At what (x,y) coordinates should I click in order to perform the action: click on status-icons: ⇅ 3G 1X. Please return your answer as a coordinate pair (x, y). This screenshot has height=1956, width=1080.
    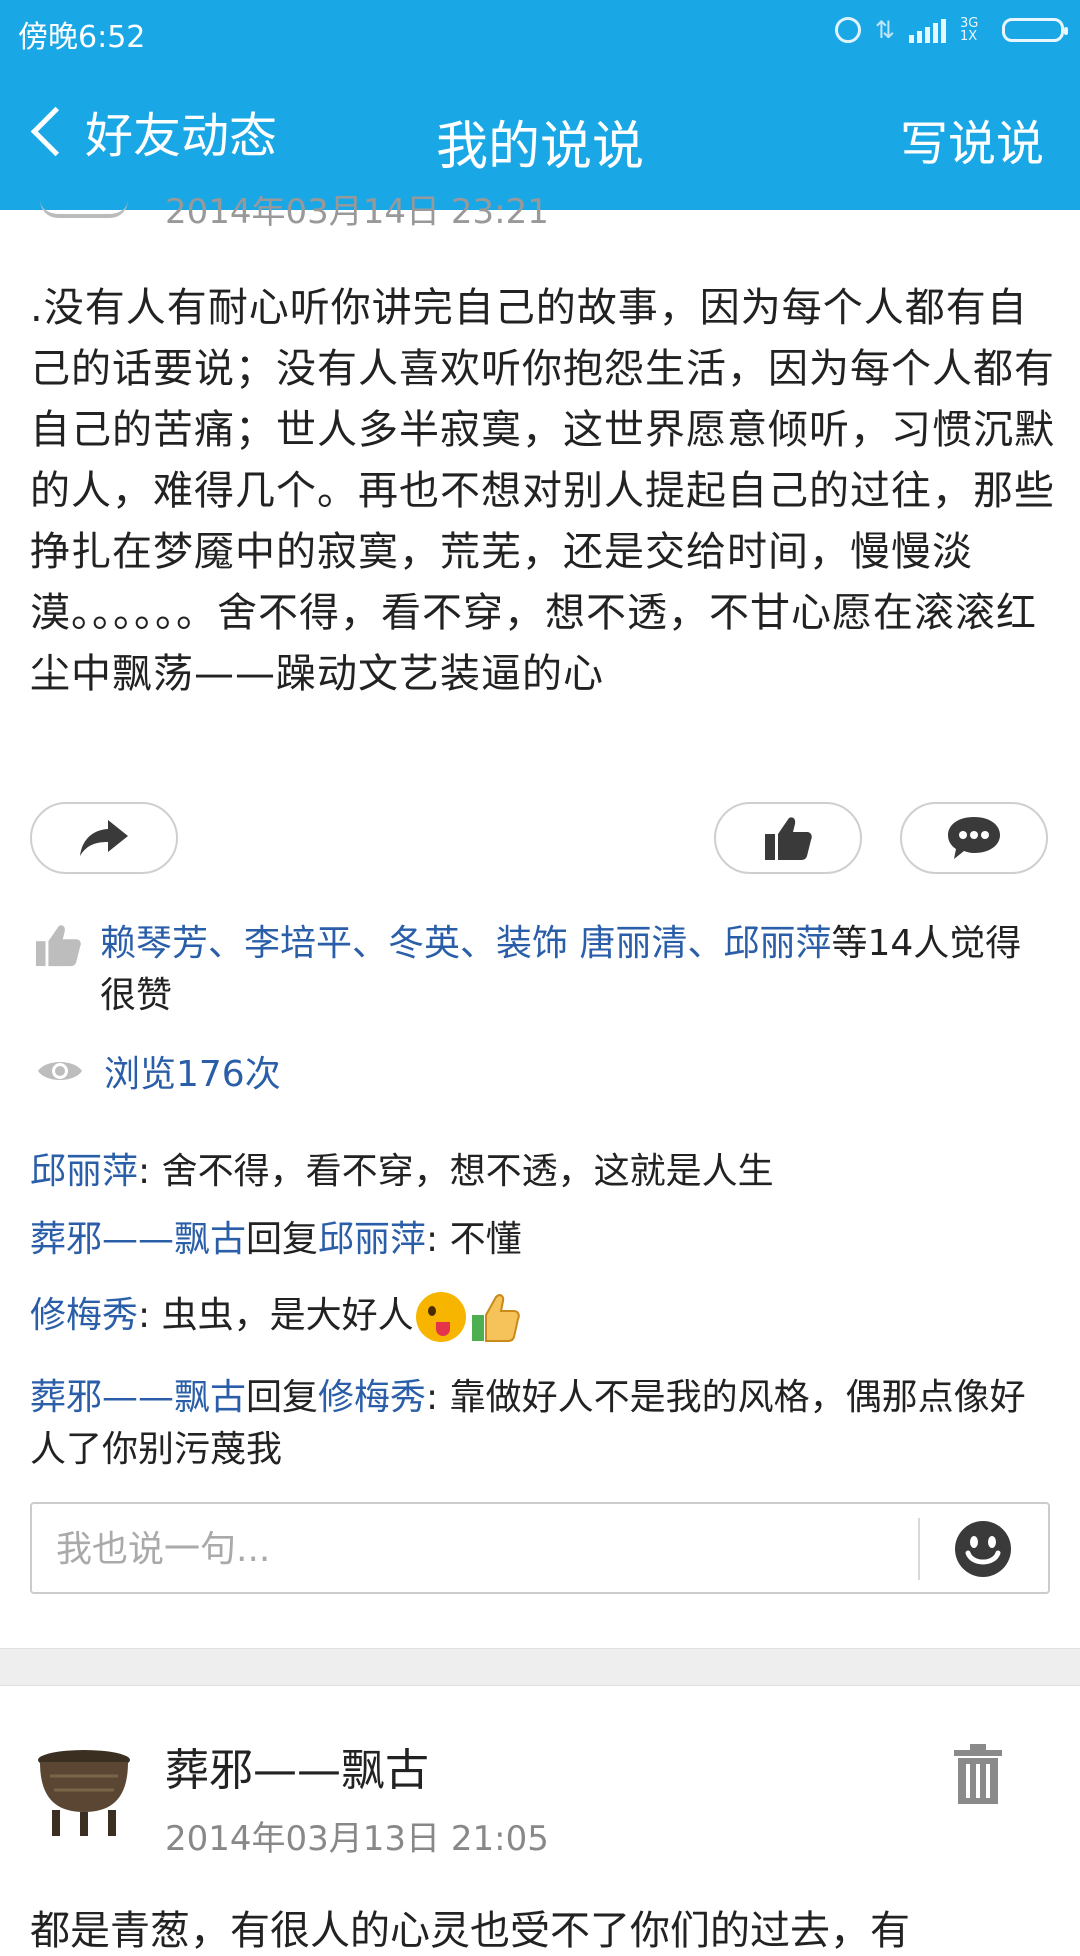
    Looking at the image, I should click on (951, 30).